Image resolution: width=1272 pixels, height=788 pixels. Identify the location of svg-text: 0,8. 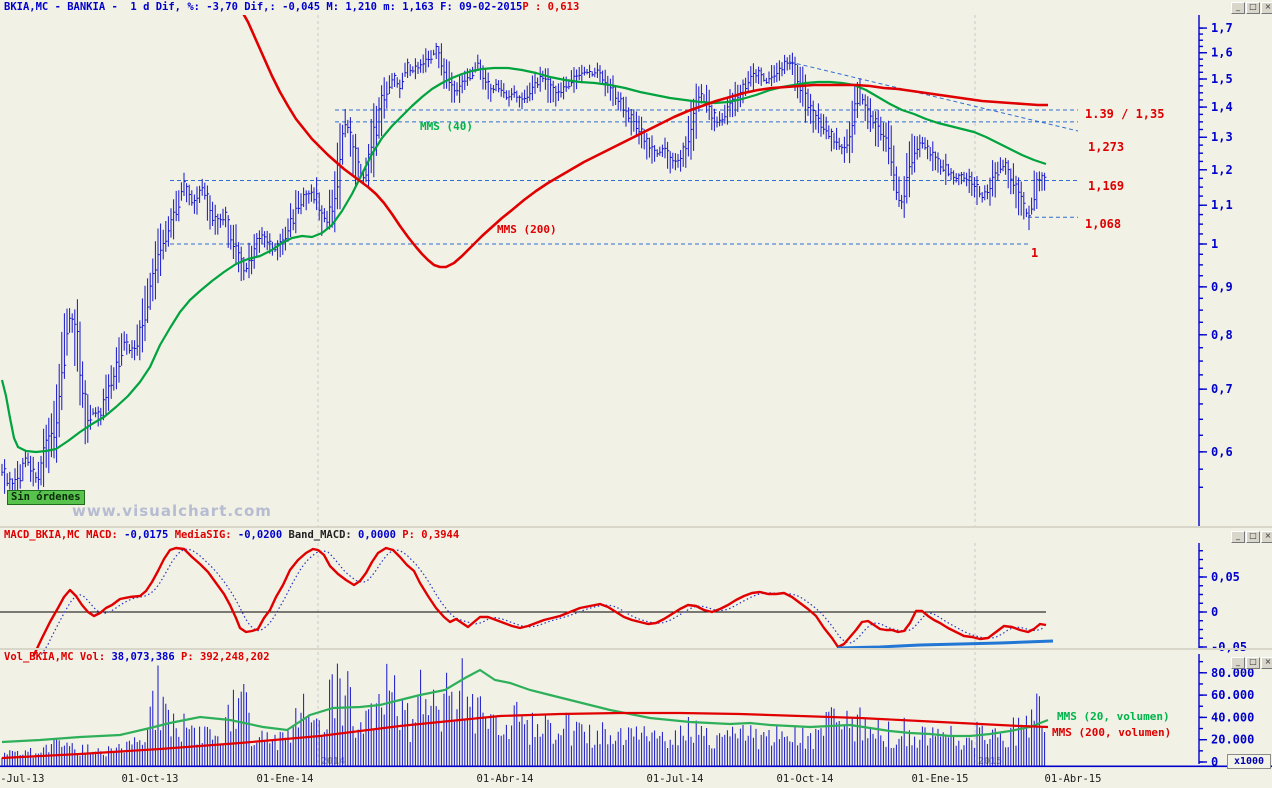
(1222, 335).